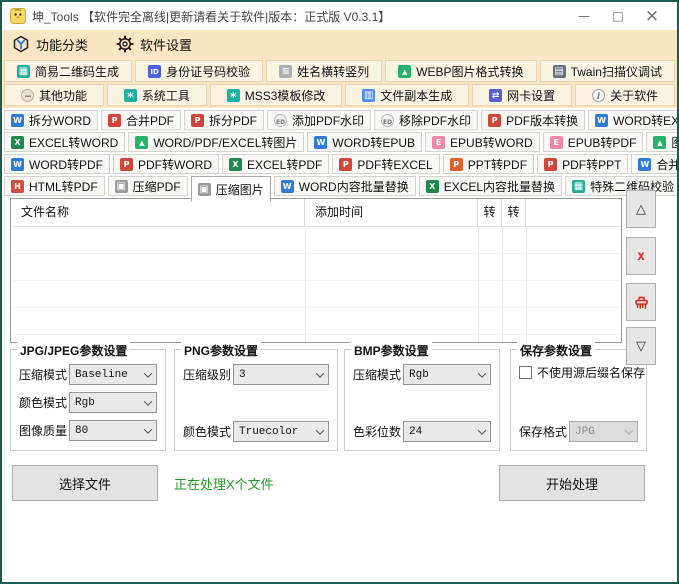 The image size is (679, 584). I want to click on column-divider, so click(526, 284).